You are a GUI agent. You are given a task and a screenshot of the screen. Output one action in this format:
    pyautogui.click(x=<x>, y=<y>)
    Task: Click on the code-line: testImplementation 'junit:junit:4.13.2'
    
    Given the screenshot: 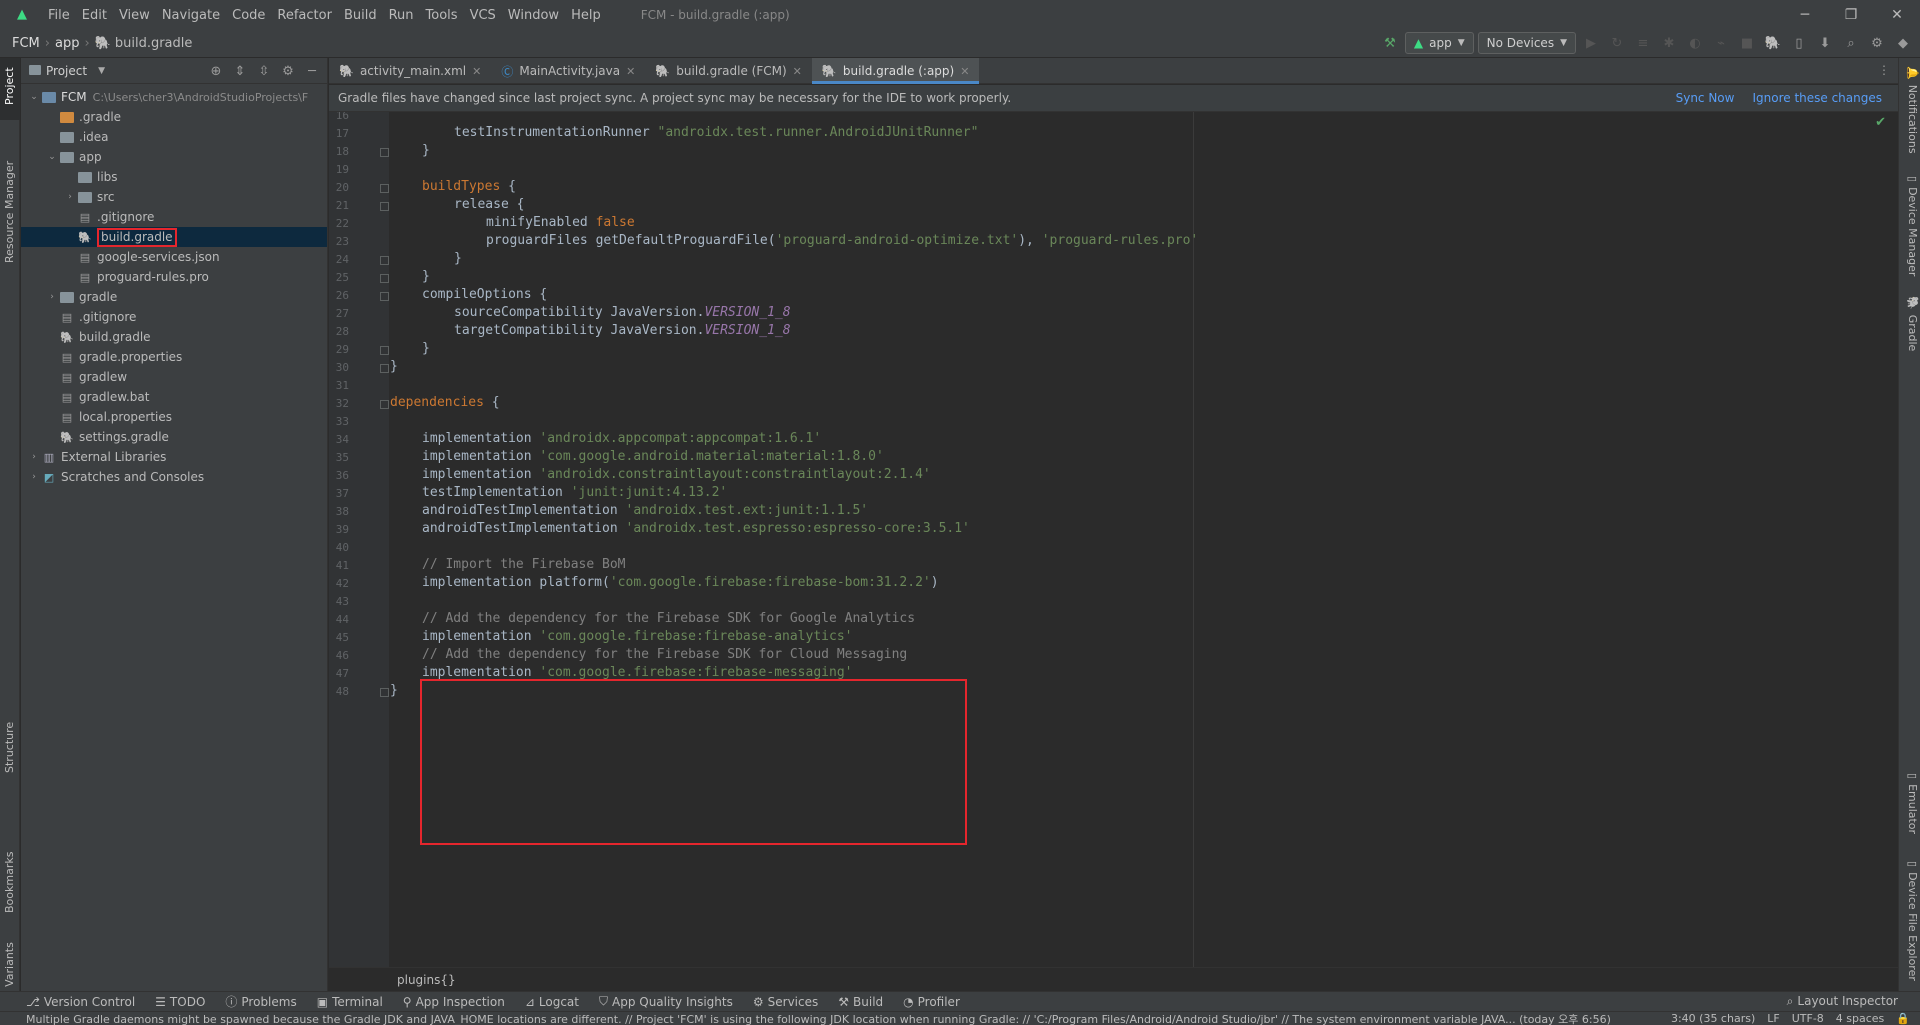 What is the action you would take?
    pyautogui.click(x=574, y=492)
    